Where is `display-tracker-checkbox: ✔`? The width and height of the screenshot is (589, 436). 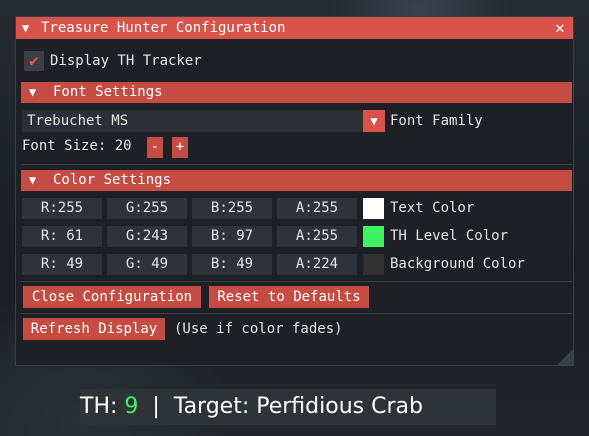
display-tracker-checkbox: ✔ is located at coordinates (34, 61).